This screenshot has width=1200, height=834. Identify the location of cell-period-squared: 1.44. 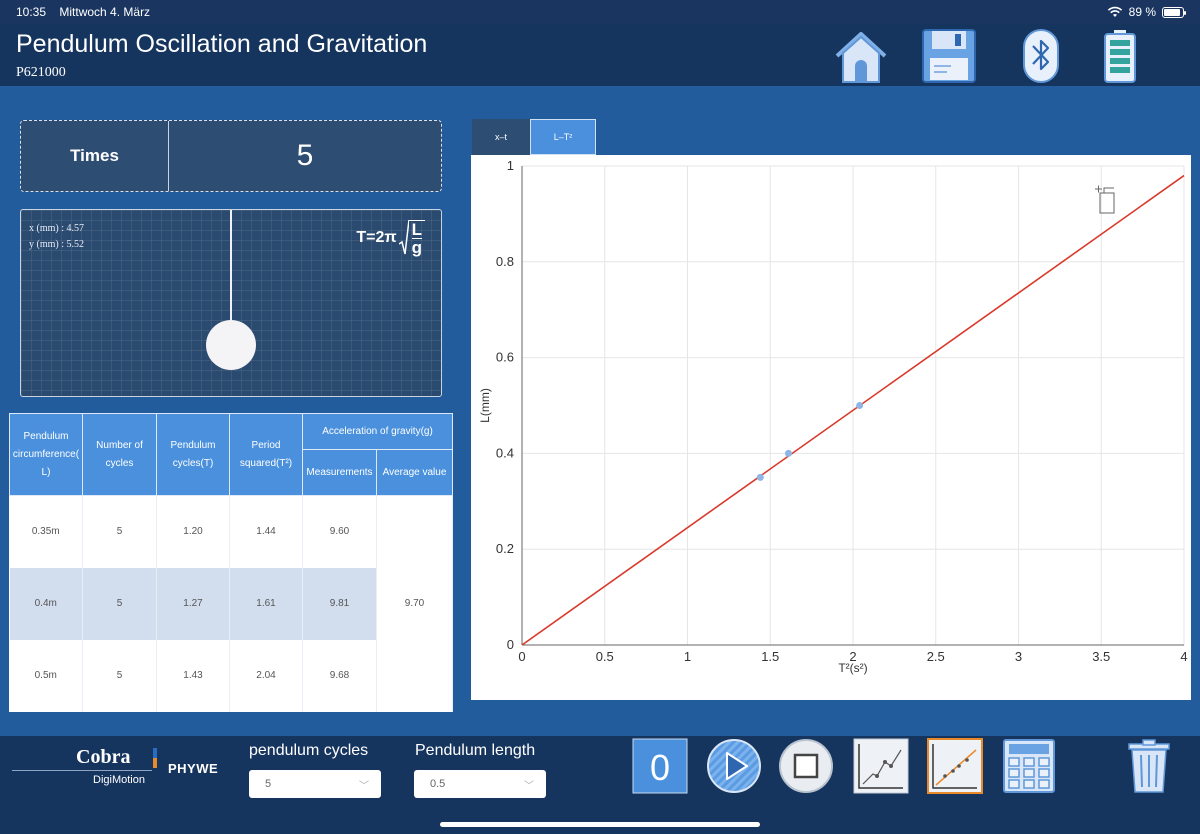
(266, 531).